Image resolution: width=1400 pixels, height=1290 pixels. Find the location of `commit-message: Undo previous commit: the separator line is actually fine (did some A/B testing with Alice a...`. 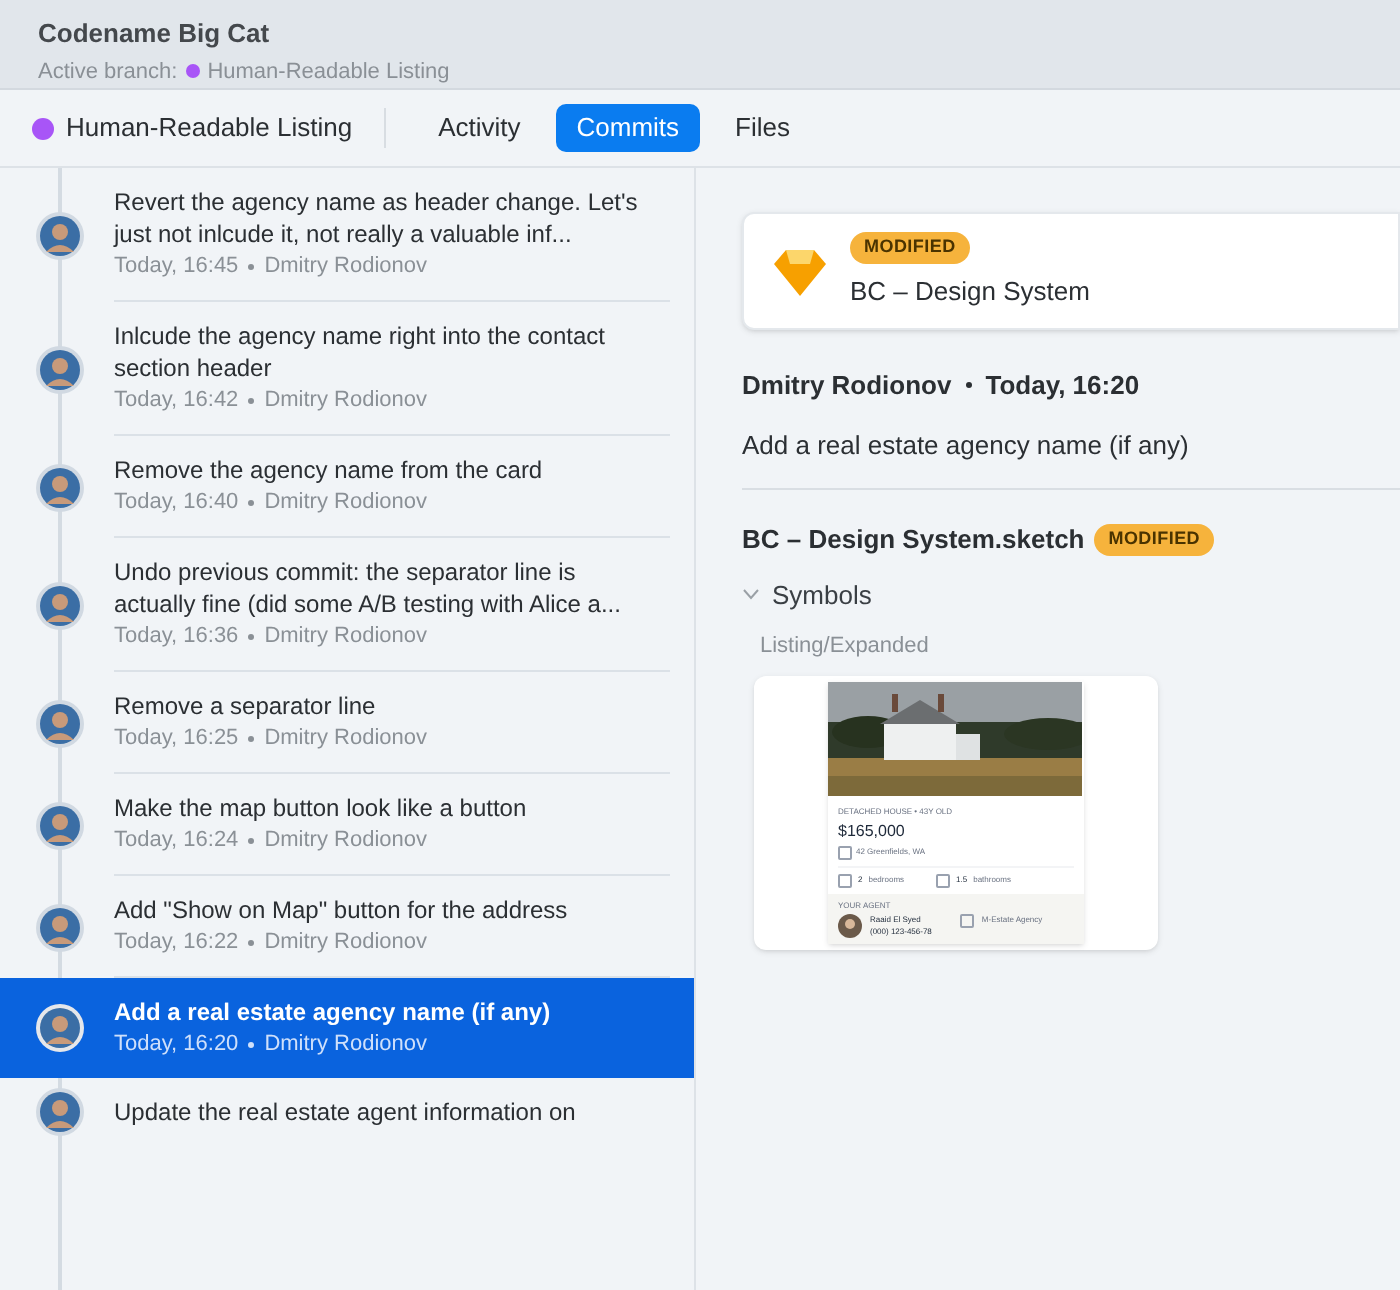

commit-message: Undo previous commit: the separator line is actually fine (did some A/B testing with Alice a... is located at coordinates (368, 588).